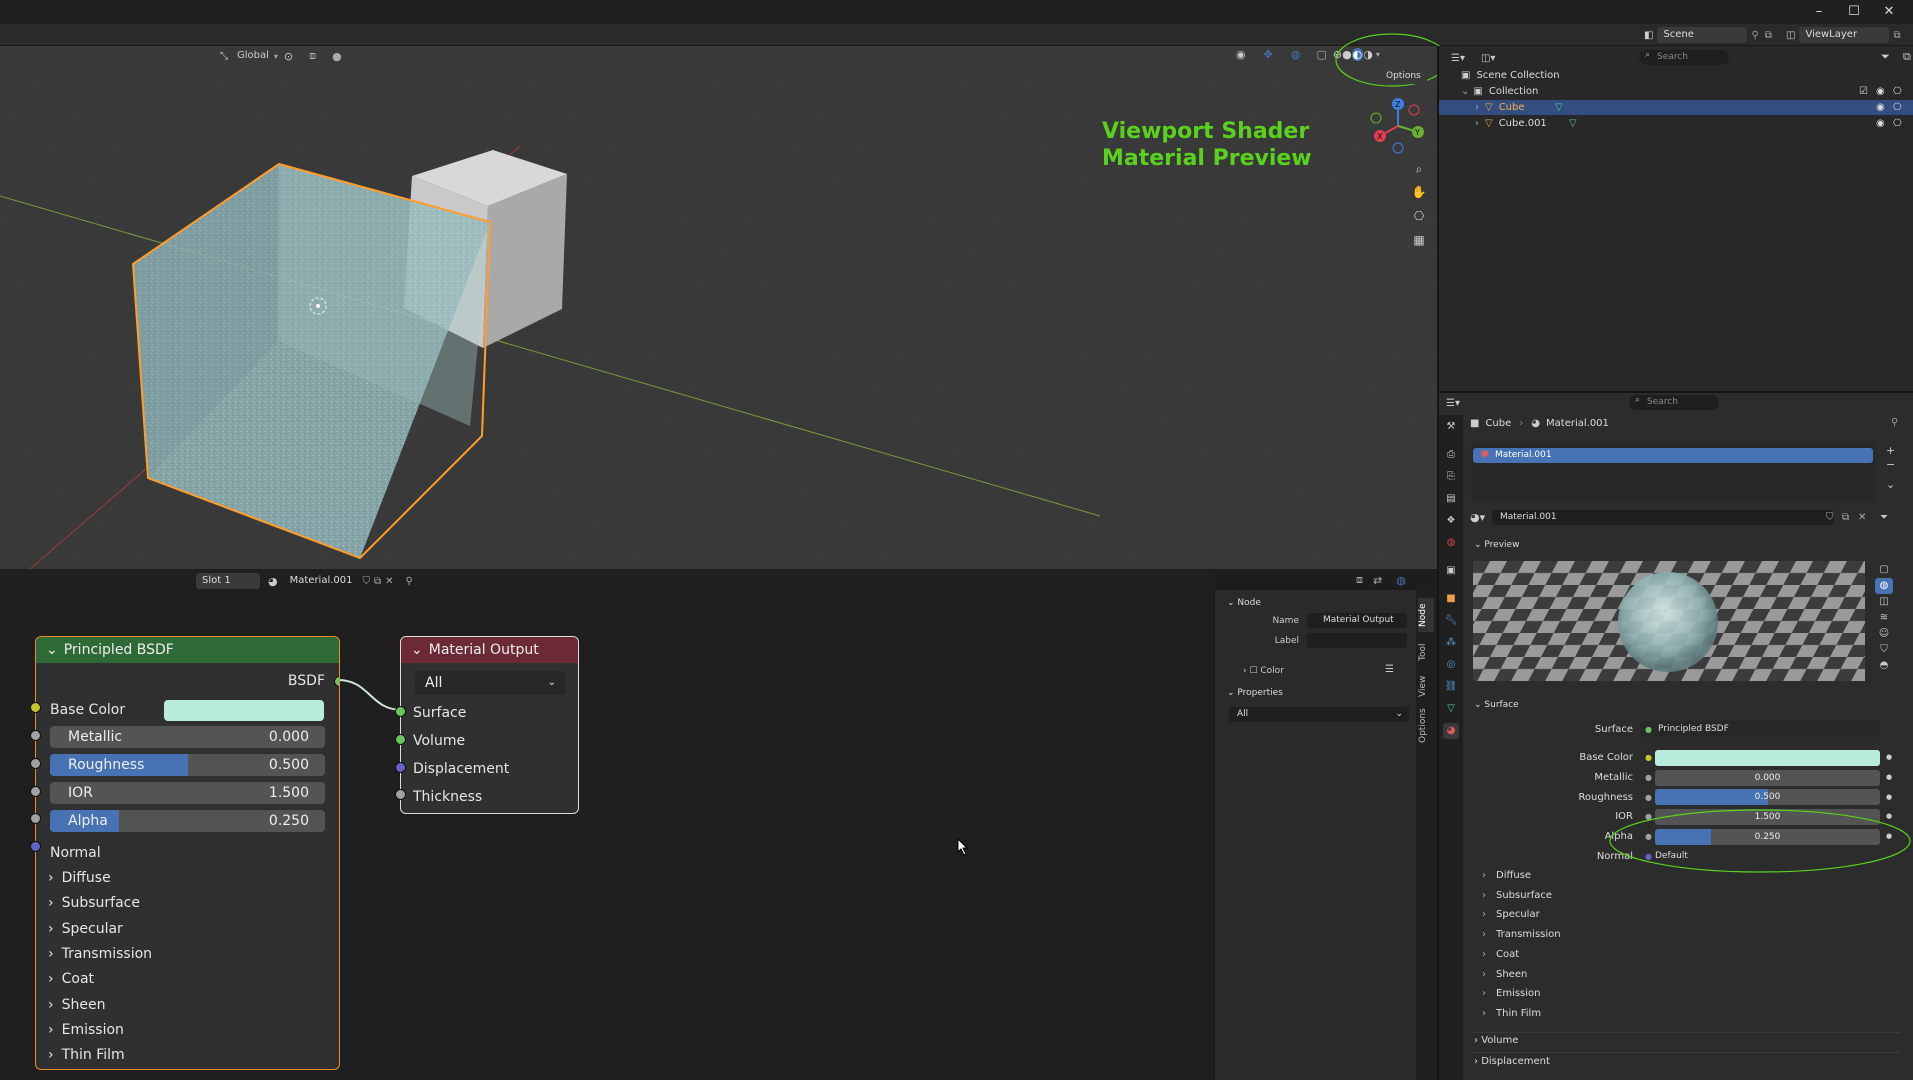 The width and height of the screenshot is (1913, 1080). I want to click on world-tab-icon: ◍, so click(1451, 543).